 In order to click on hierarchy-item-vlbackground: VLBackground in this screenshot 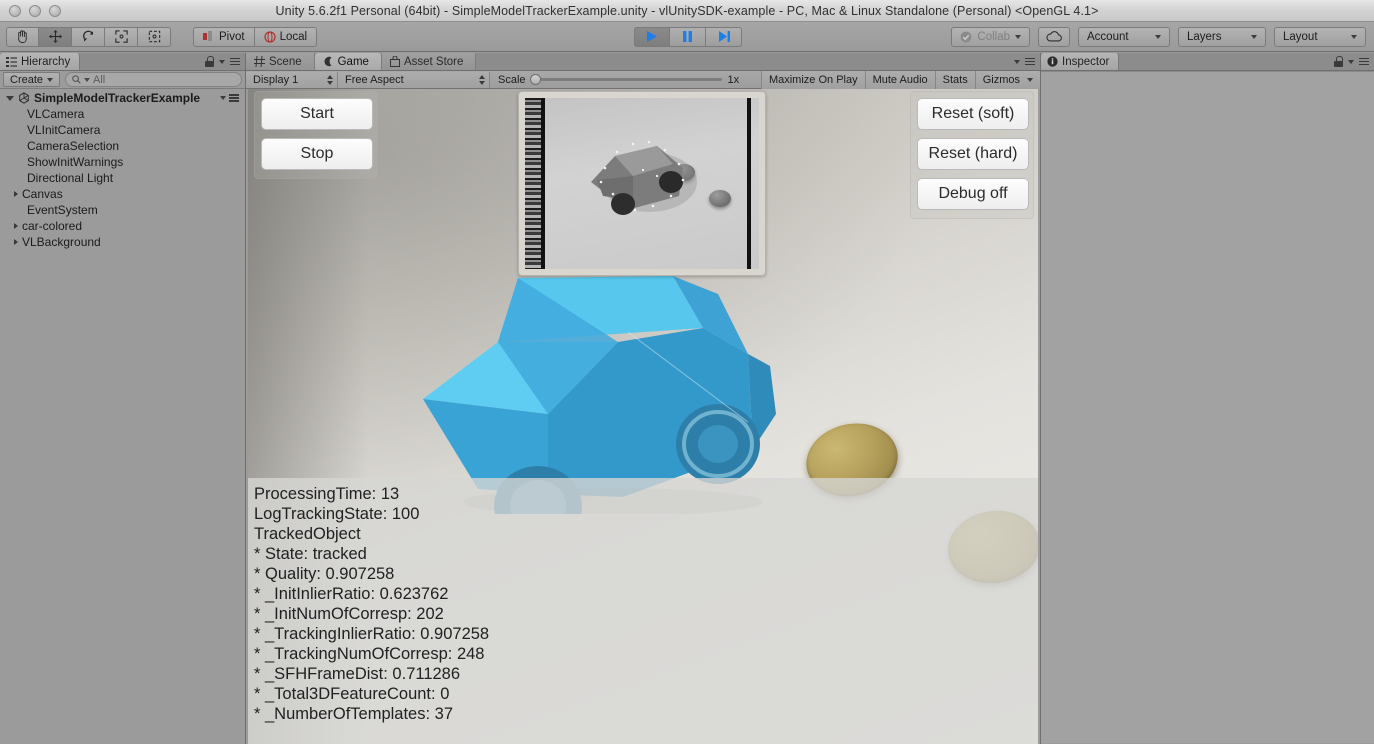, I will do `click(122, 242)`.